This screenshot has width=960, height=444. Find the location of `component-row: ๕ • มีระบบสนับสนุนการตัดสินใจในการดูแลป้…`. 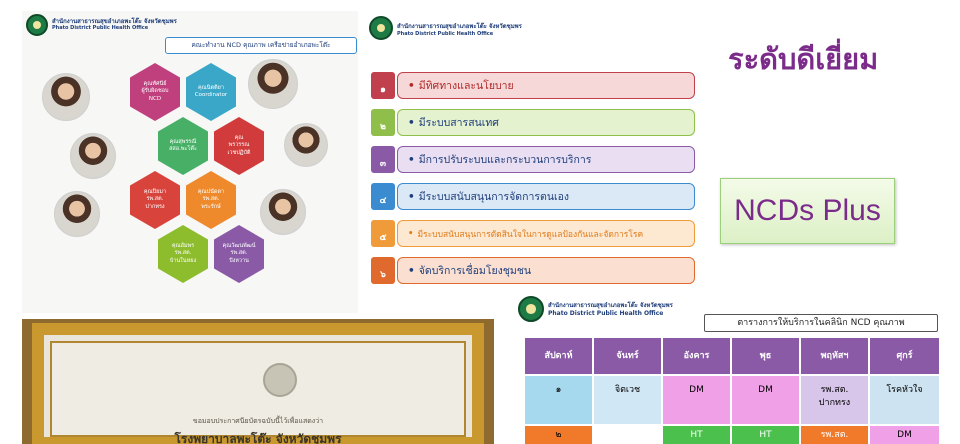

component-row: ๕ • มีระบบสนับสนุนการตัดสินใจในการดูแลป้… is located at coordinates (533, 233).